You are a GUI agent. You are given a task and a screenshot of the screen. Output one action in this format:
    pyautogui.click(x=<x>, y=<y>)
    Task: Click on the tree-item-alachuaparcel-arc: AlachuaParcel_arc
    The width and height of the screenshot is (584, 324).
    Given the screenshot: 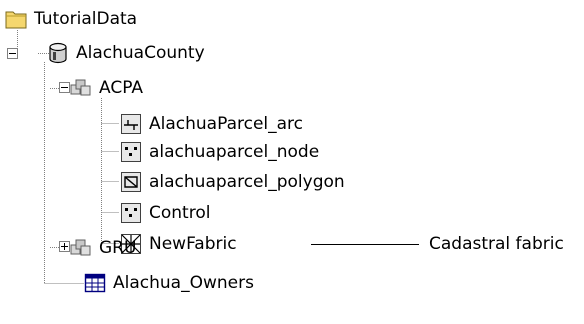 What is the action you would take?
    pyautogui.click(x=211, y=124)
    